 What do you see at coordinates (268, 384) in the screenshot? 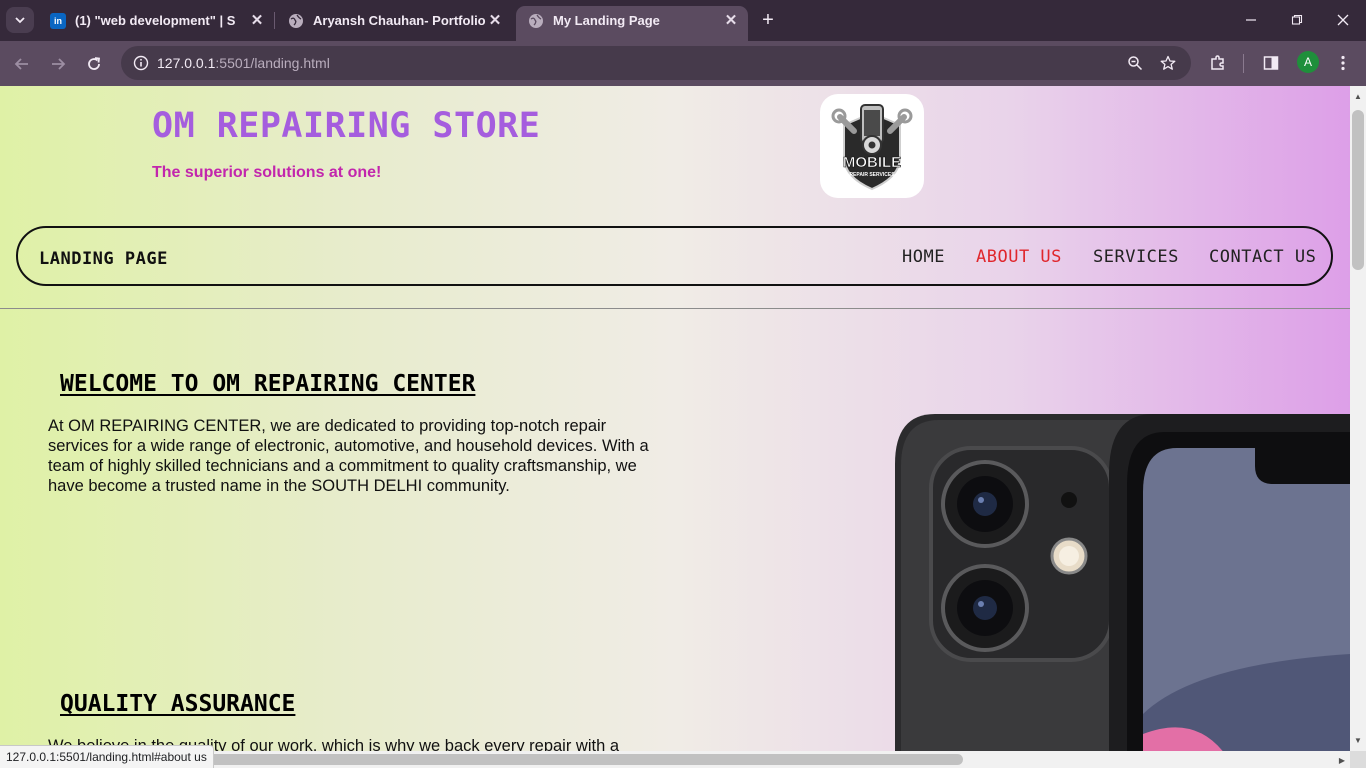
I see `welcome-heading: WELCOME TO OM REPAIRING CENTER` at bounding box center [268, 384].